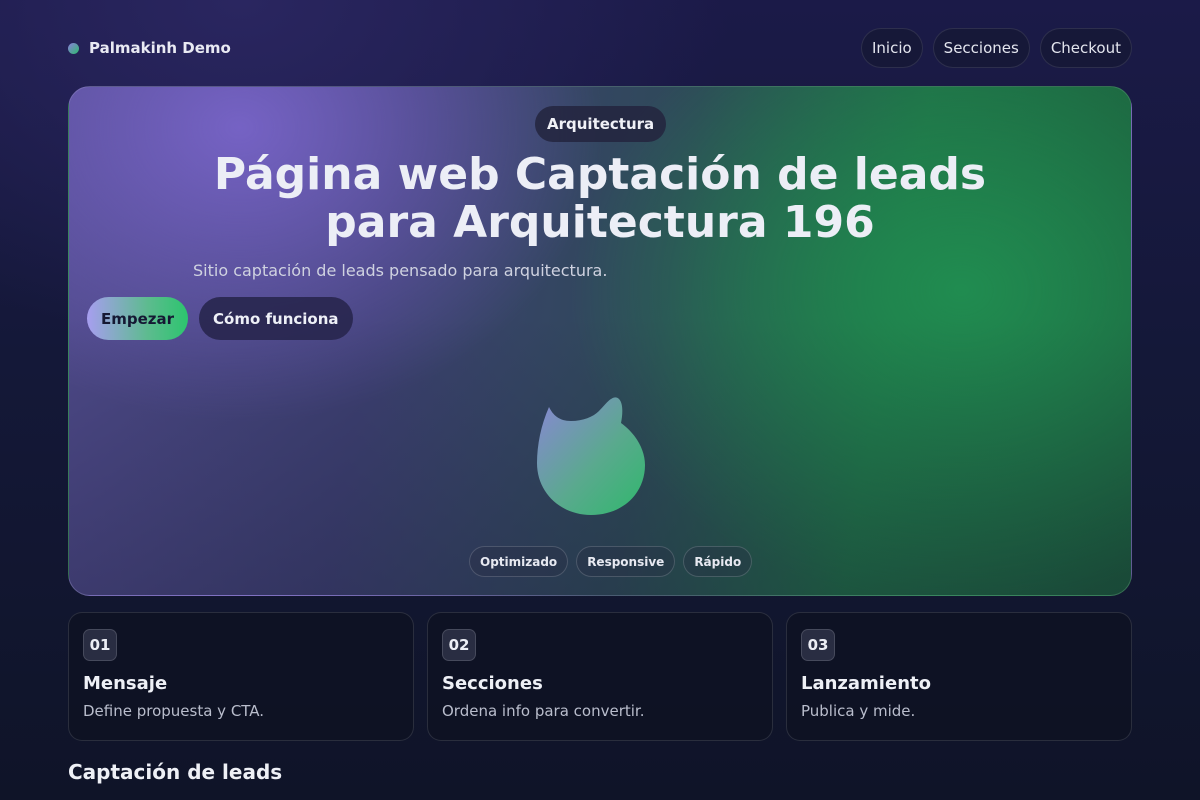 Image resolution: width=1200 pixels, height=800 pixels. Describe the element at coordinates (981, 48) in the screenshot. I see `nav-link-secciones: Secciones` at that location.